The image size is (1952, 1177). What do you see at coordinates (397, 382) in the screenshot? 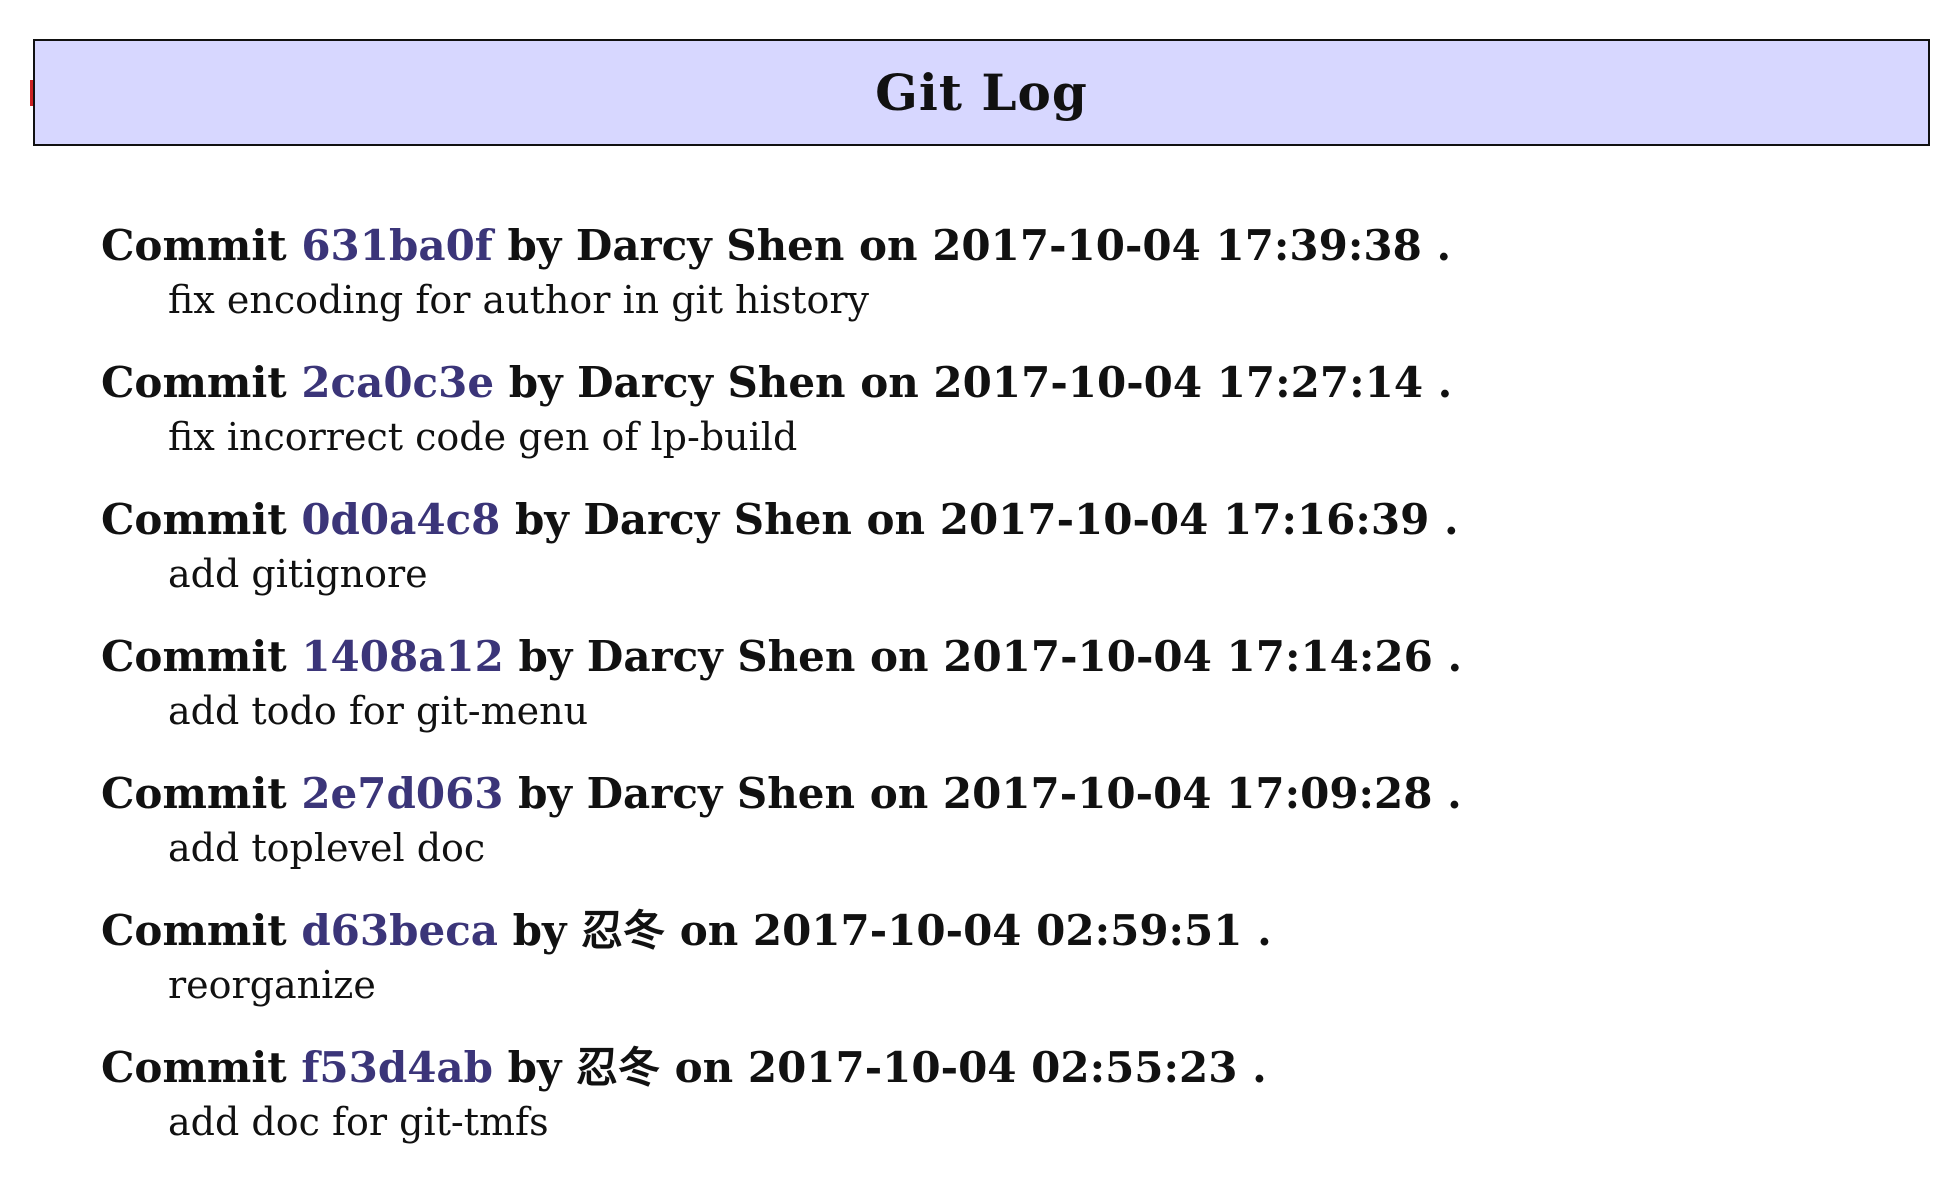
I see `commit-hash-link: 2ca0c3e` at bounding box center [397, 382].